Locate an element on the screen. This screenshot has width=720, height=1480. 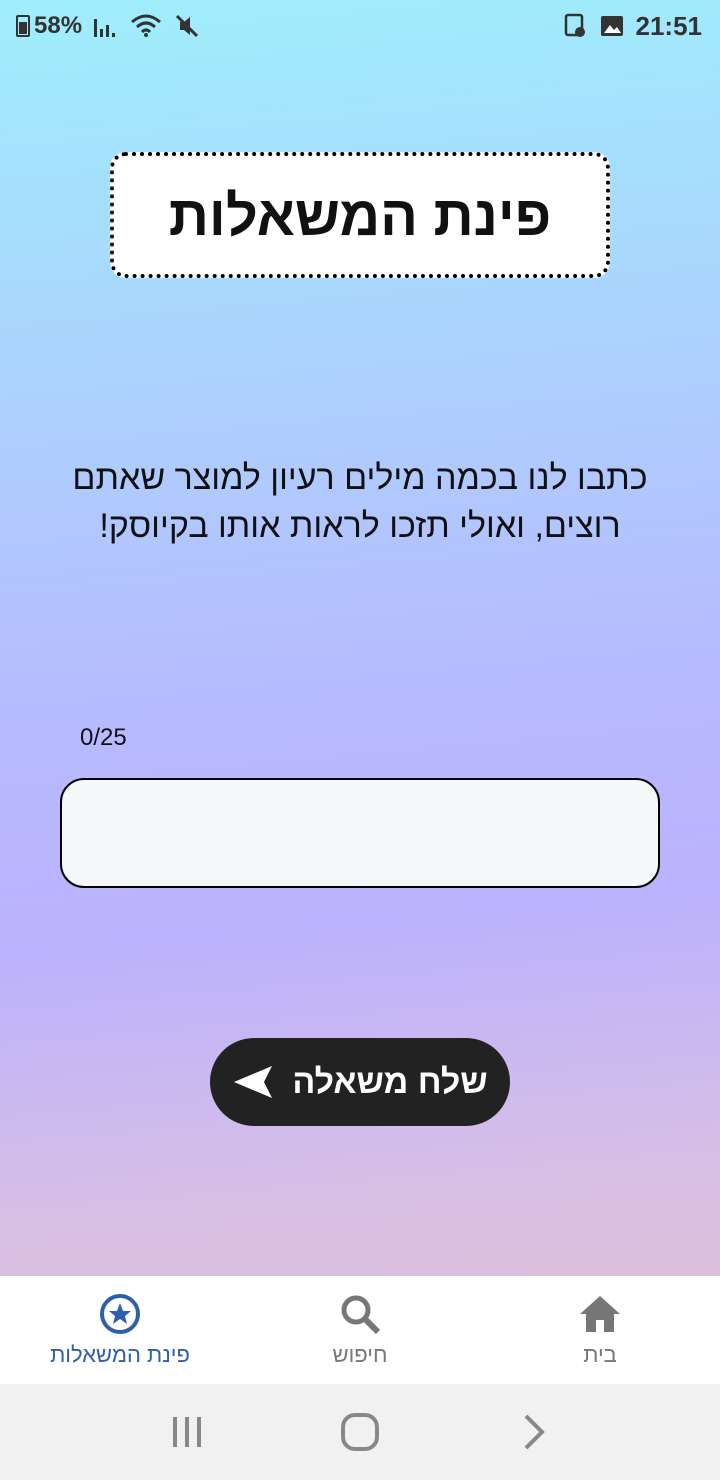
star-circle-icon is located at coordinates (120, 1314).